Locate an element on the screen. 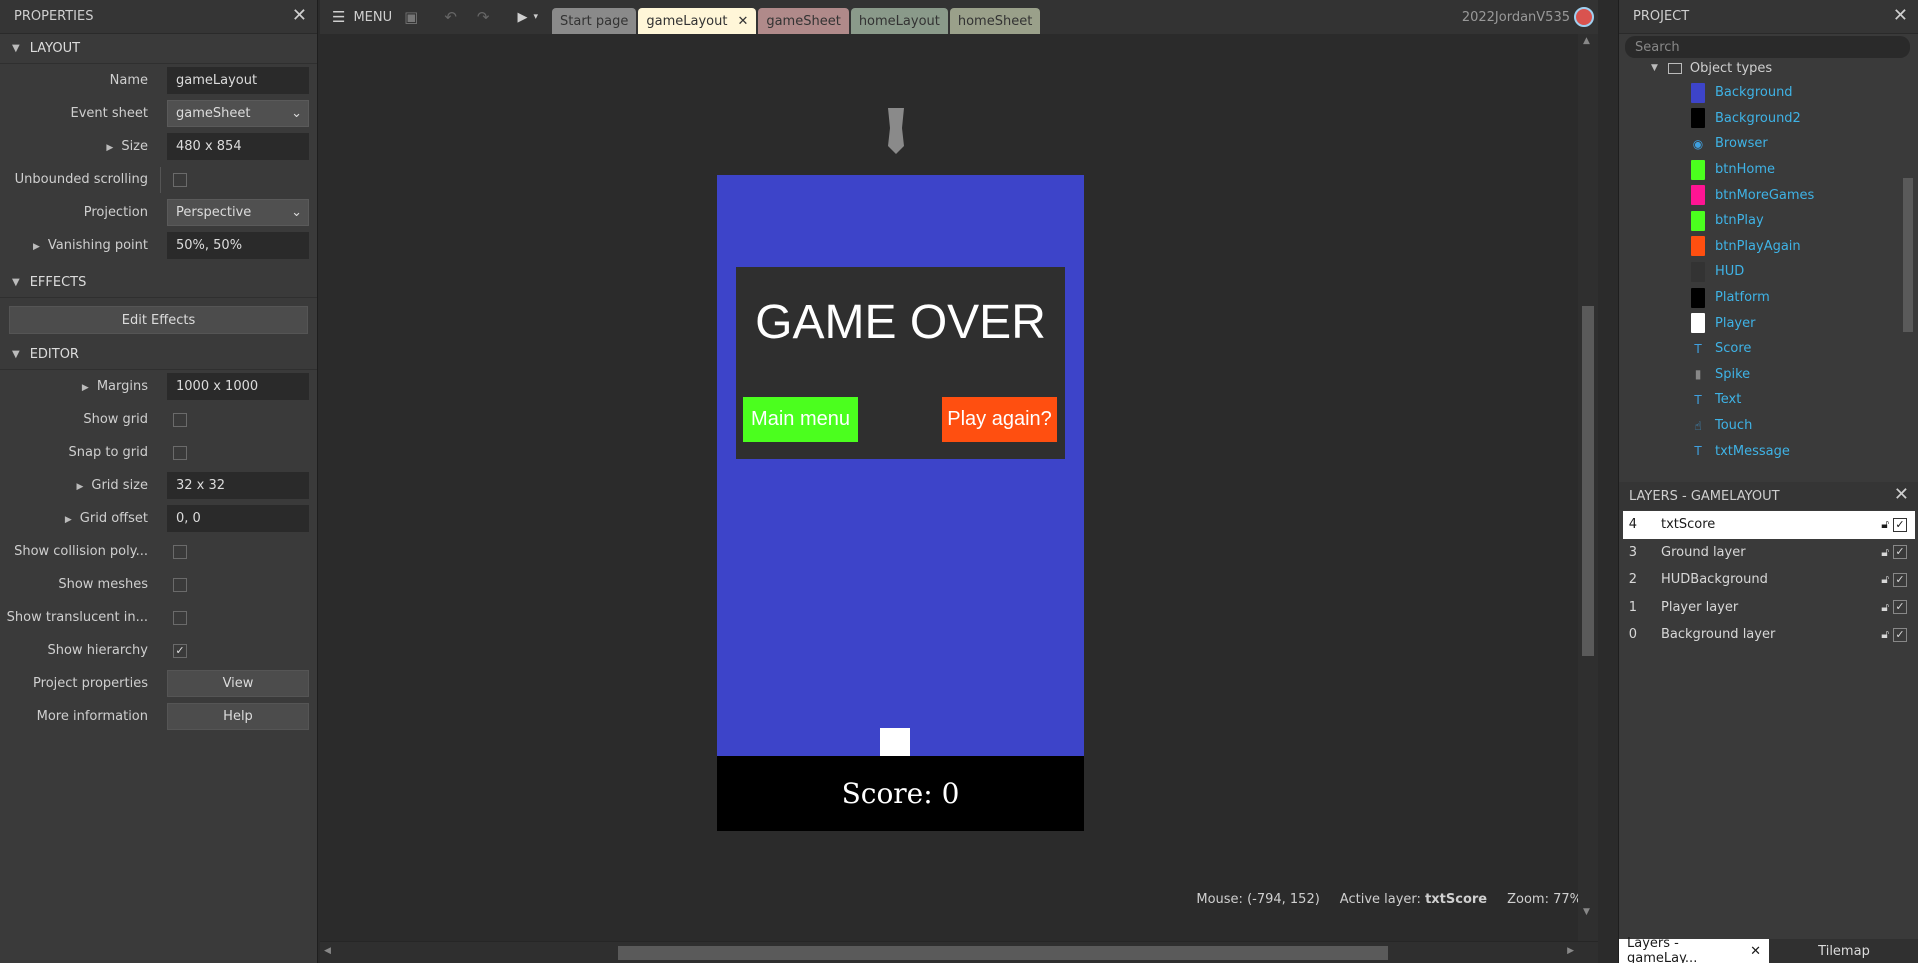 The height and width of the screenshot is (963, 1918). layer-row: 2 HUDBackground 🔓︎ ✓ is located at coordinates (1769, 580).